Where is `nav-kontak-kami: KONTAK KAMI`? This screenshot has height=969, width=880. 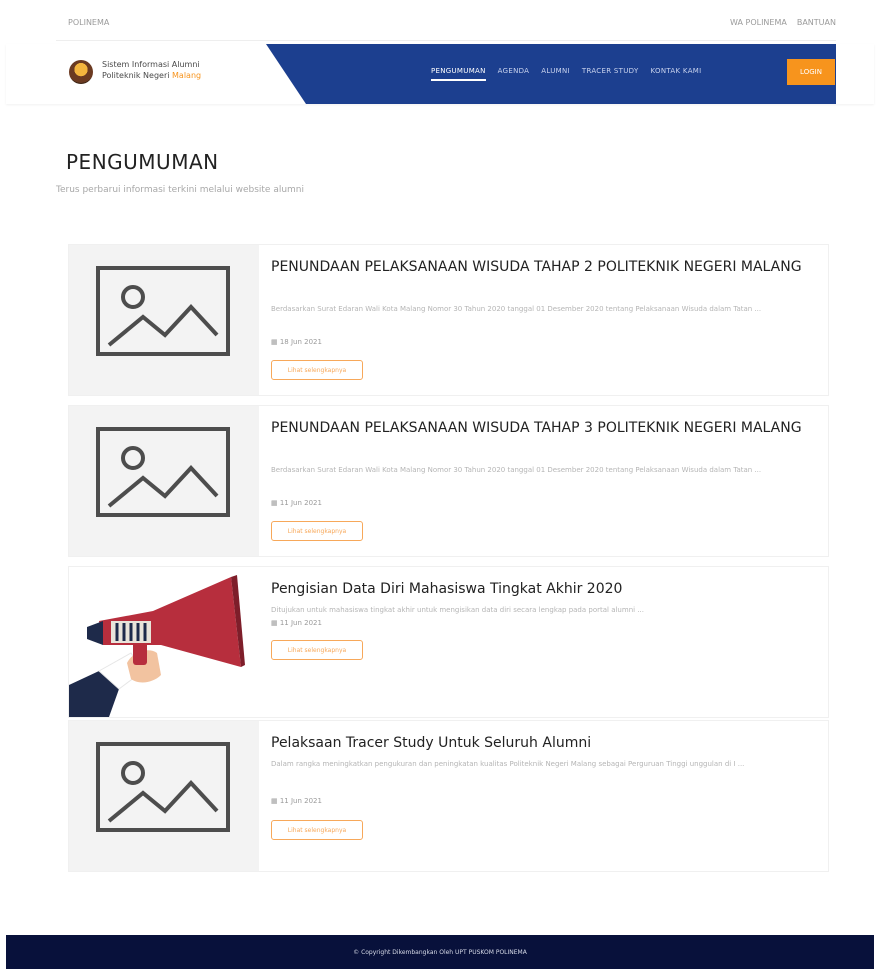
nav-kontak-kami: KONTAK KAMI is located at coordinates (676, 72).